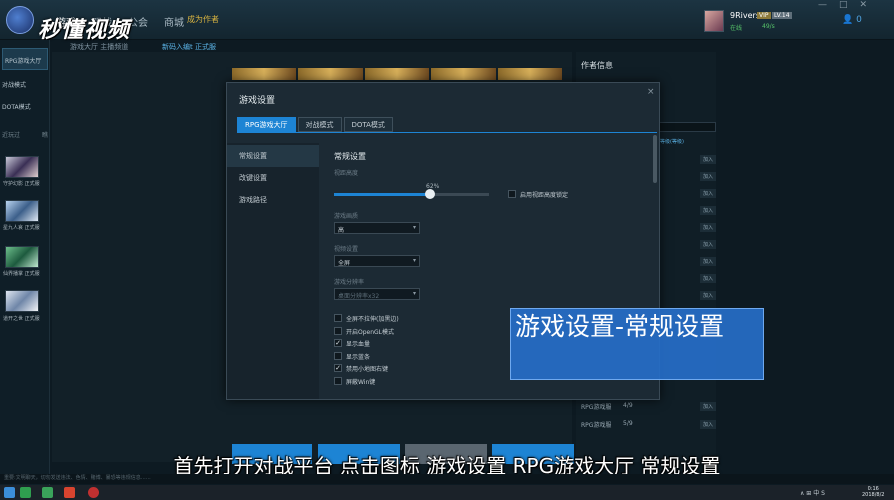  What do you see at coordinates (21, 228) in the screenshot?
I see `recent-game-label: 星九人哀 正式服` at bounding box center [21, 228].